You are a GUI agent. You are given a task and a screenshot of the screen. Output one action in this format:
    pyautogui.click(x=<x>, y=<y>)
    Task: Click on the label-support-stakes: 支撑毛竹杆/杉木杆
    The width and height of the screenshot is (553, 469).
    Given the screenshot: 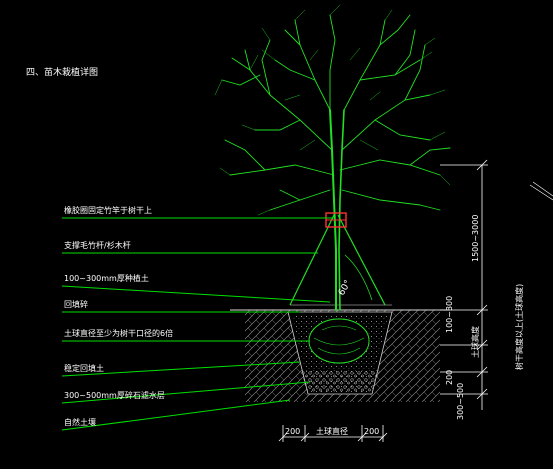 What is the action you would take?
    pyautogui.click(x=97, y=245)
    